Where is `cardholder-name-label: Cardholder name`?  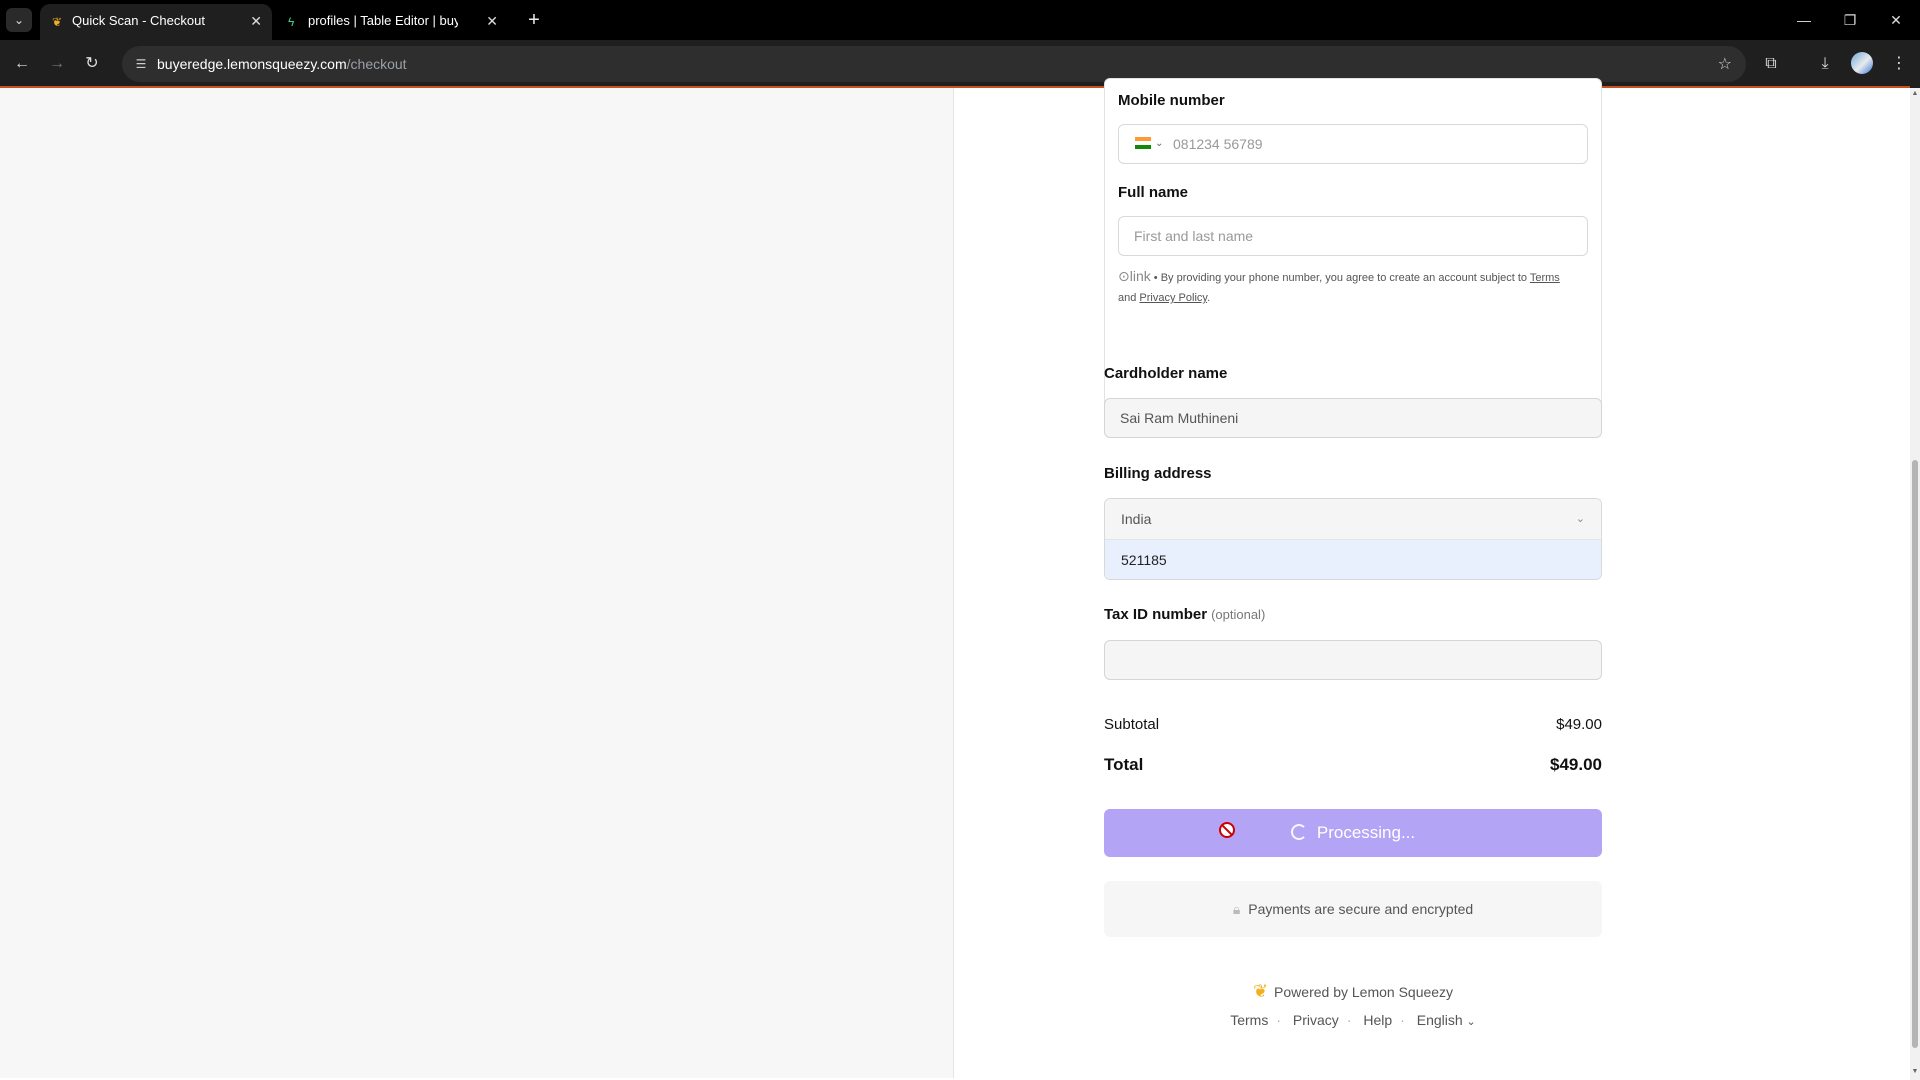 cardholder-name-label: Cardholder name is located at coordinates (1166, 373).